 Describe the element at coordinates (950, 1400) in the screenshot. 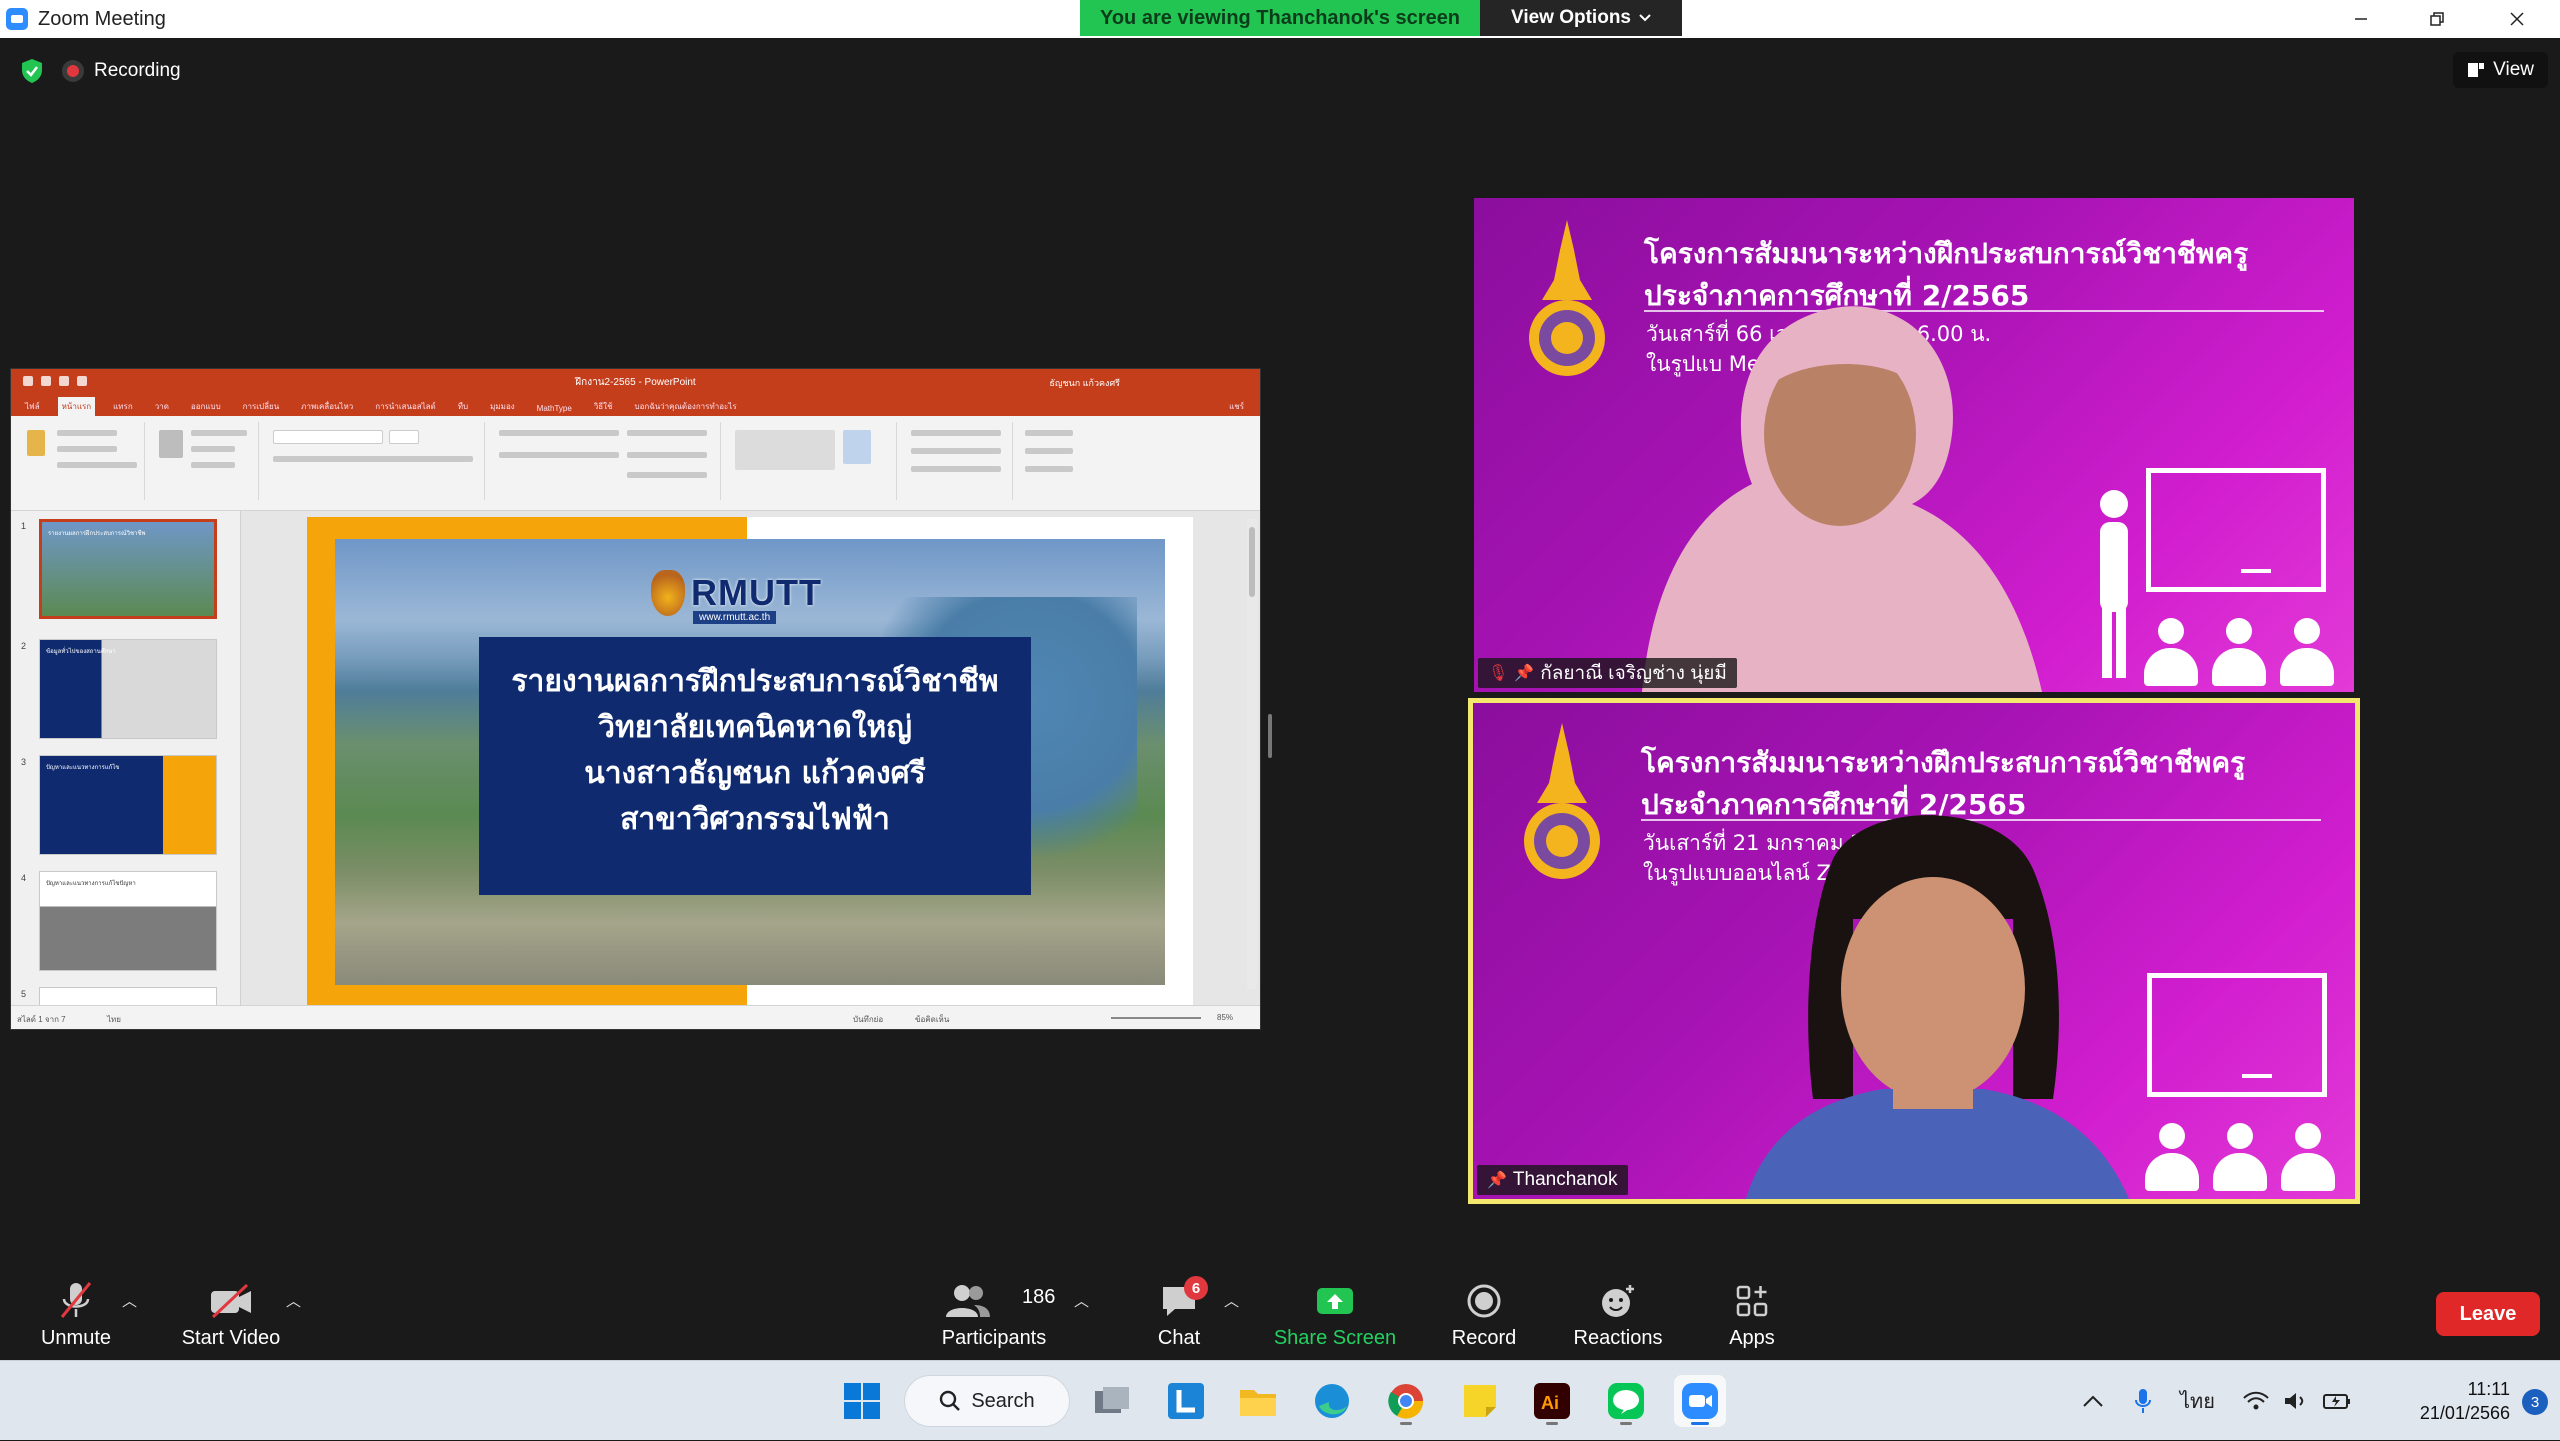

I see `search-icon` at that location.